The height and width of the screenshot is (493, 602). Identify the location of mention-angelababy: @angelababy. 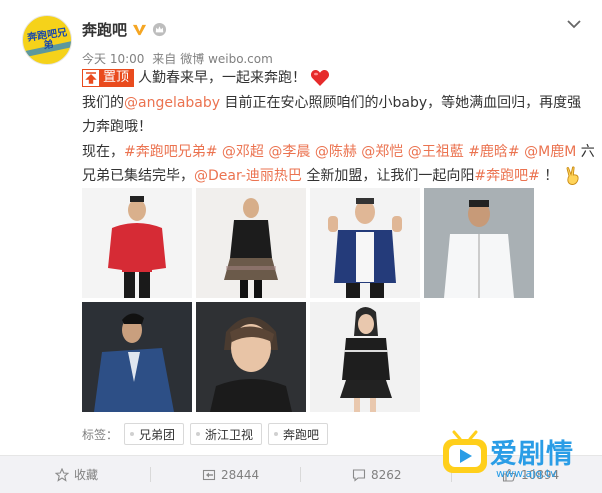
(172, 103).